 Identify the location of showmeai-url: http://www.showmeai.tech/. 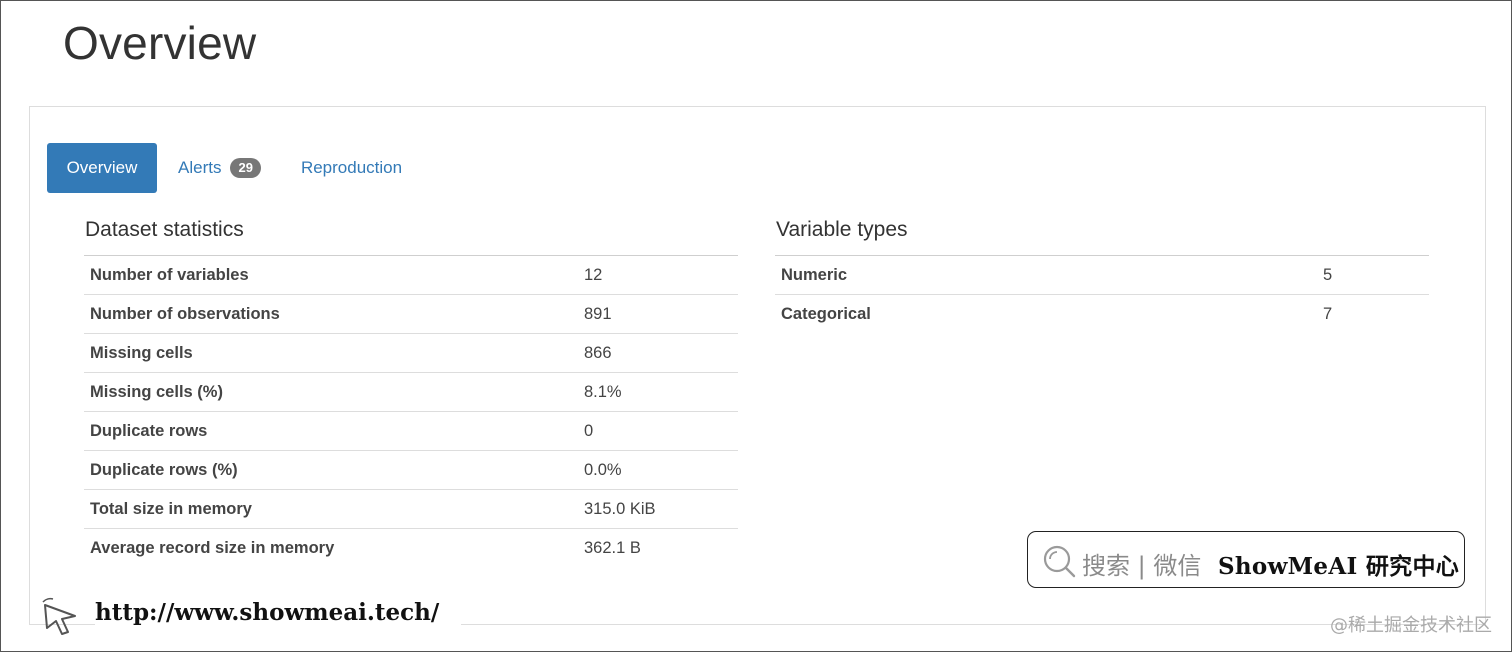
(278, 612).